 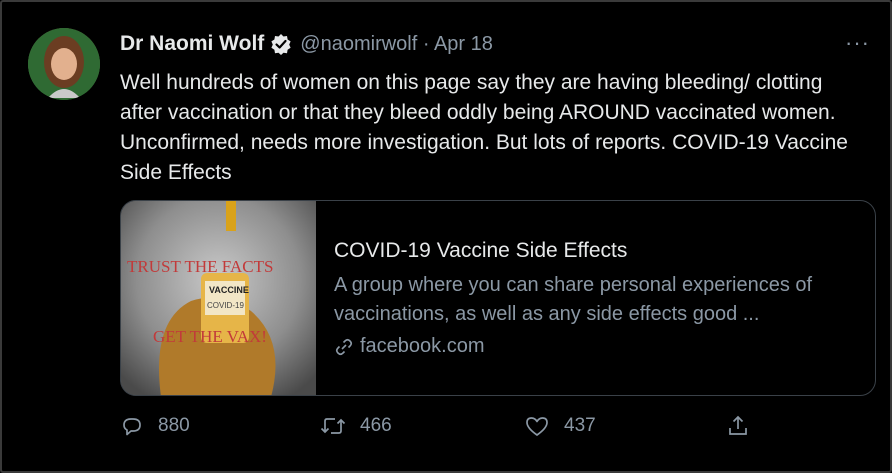 I want to click on retweet-icon, so click(x=333, y=426).